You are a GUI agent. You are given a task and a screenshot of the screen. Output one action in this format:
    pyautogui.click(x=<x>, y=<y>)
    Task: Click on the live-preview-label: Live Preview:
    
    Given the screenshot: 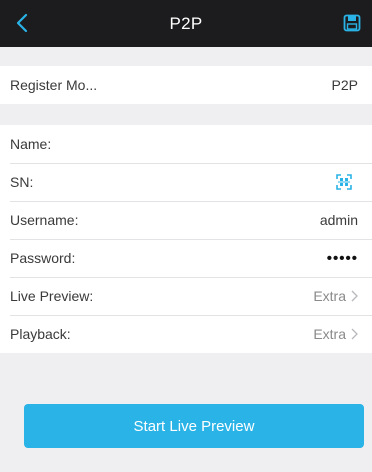 What is the action you would take?
    pyautogui.click(x=52, y=296)
    